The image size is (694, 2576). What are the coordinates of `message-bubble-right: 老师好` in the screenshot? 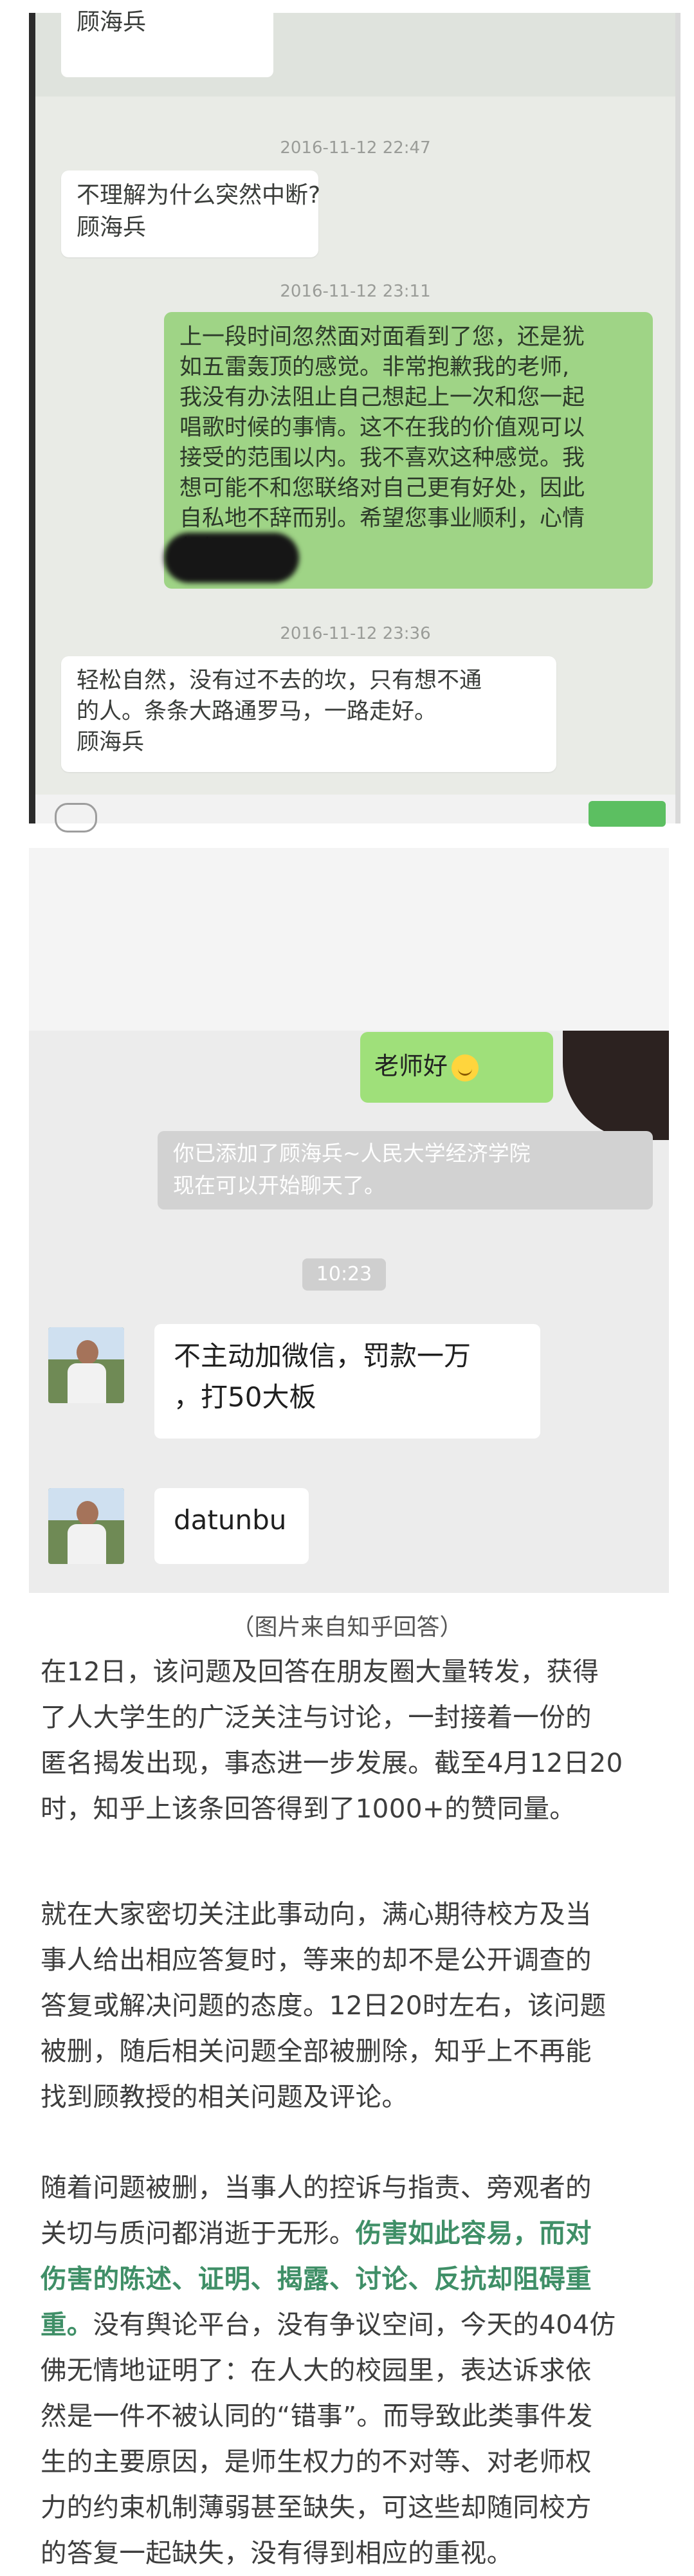 It's located at (456, 1067).